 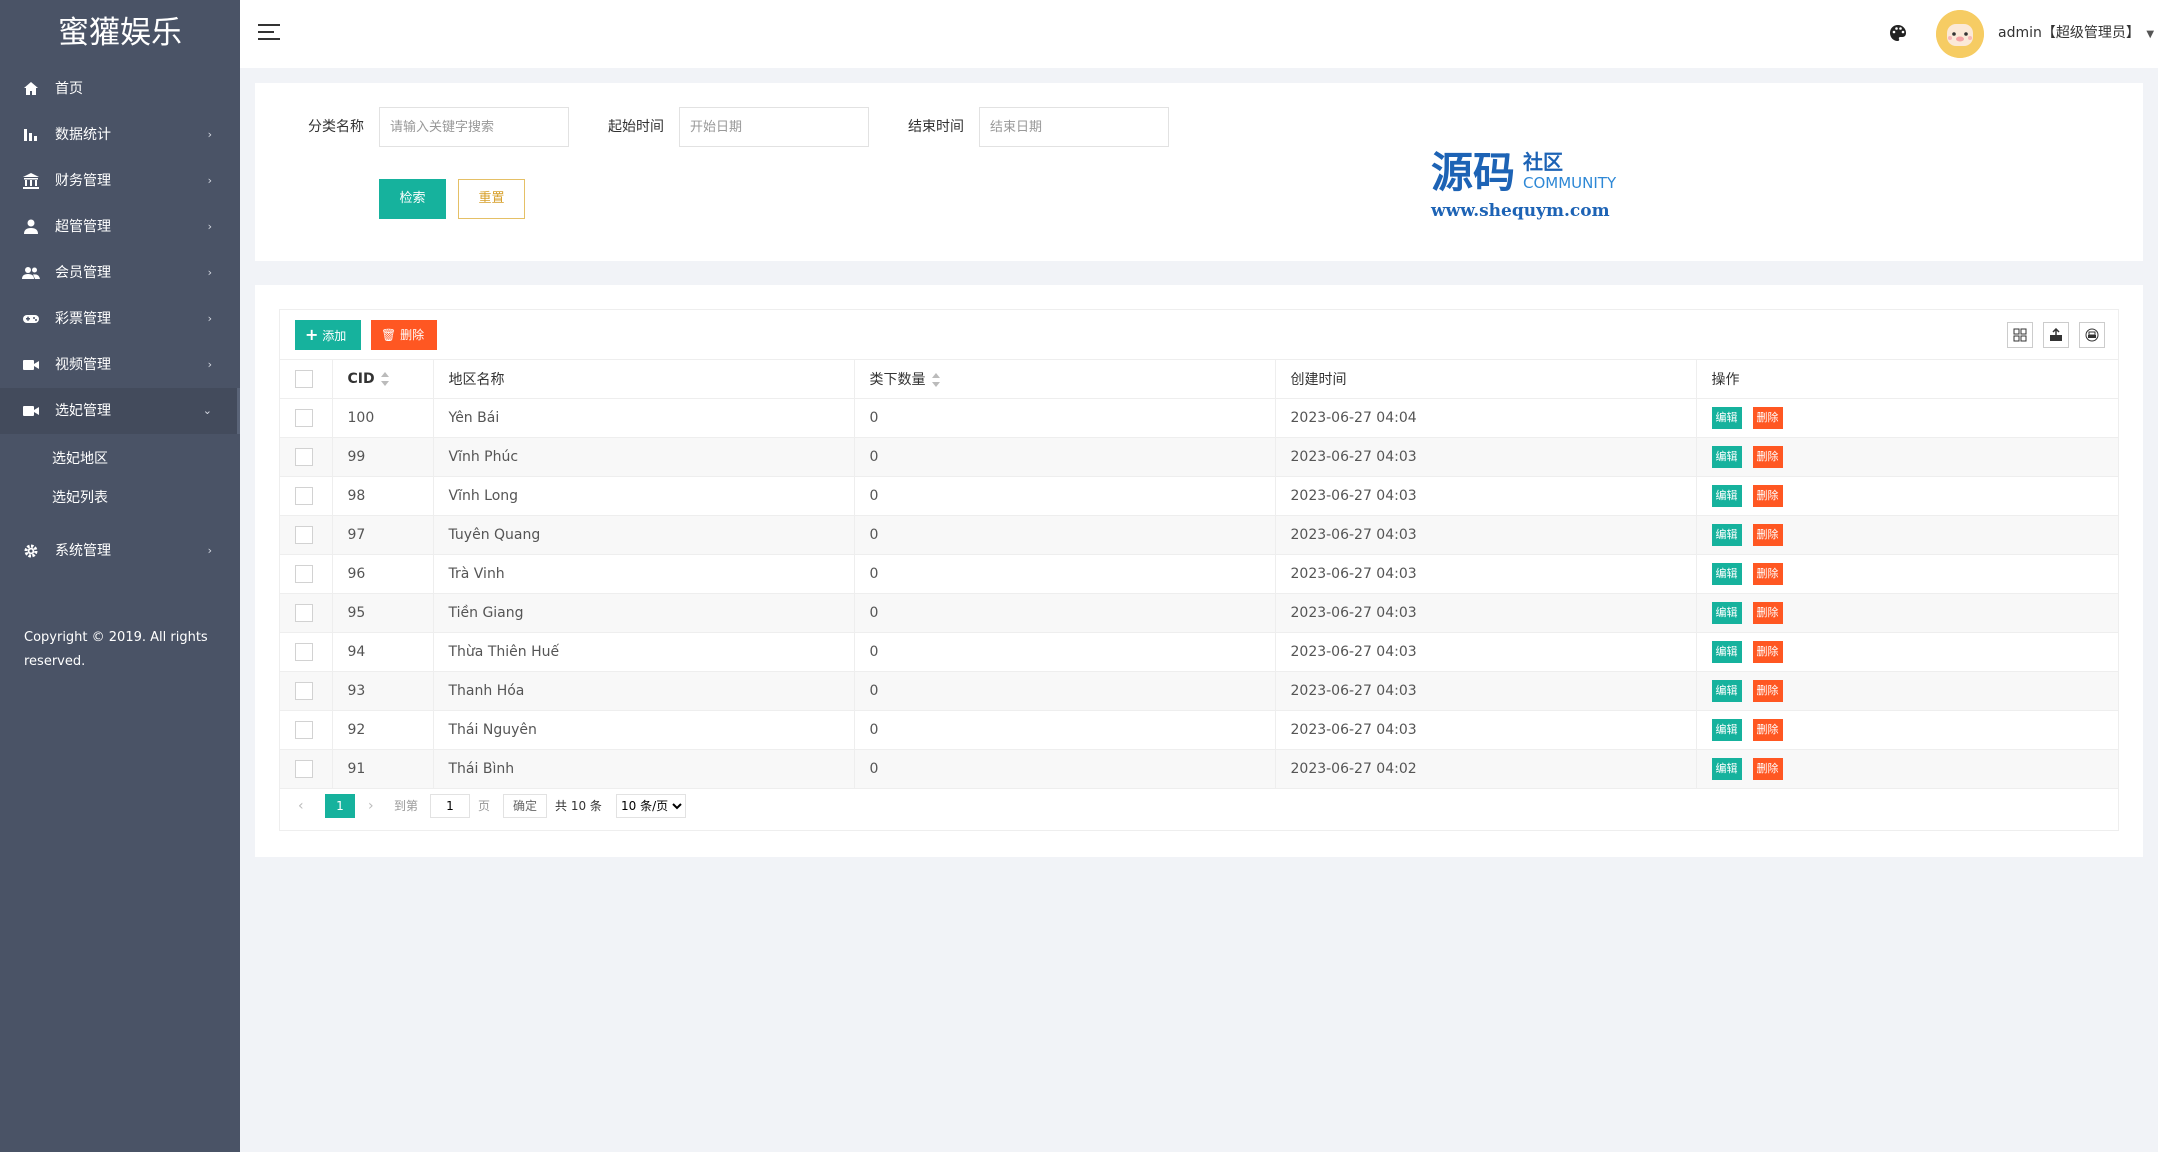 What do you see at coordinates (1725, 379) in the screenshot?
I see `column-header-label: 操作` at bounding box center [1725, 379].